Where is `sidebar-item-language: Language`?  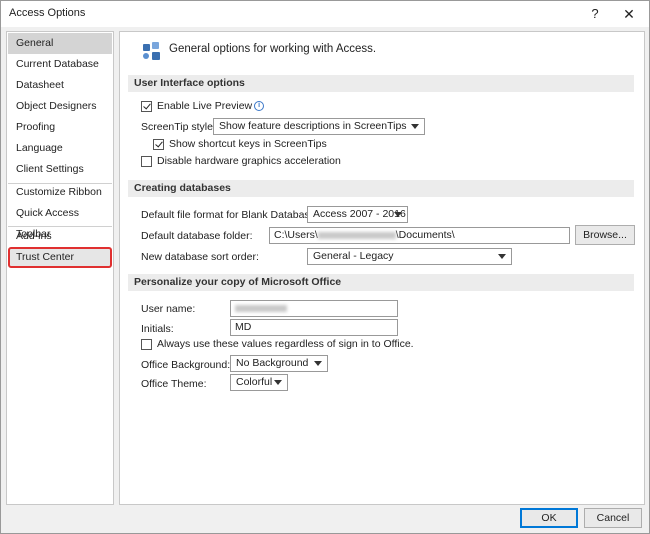
sidebar-item-language: Language is located at coordinates (60, 148).